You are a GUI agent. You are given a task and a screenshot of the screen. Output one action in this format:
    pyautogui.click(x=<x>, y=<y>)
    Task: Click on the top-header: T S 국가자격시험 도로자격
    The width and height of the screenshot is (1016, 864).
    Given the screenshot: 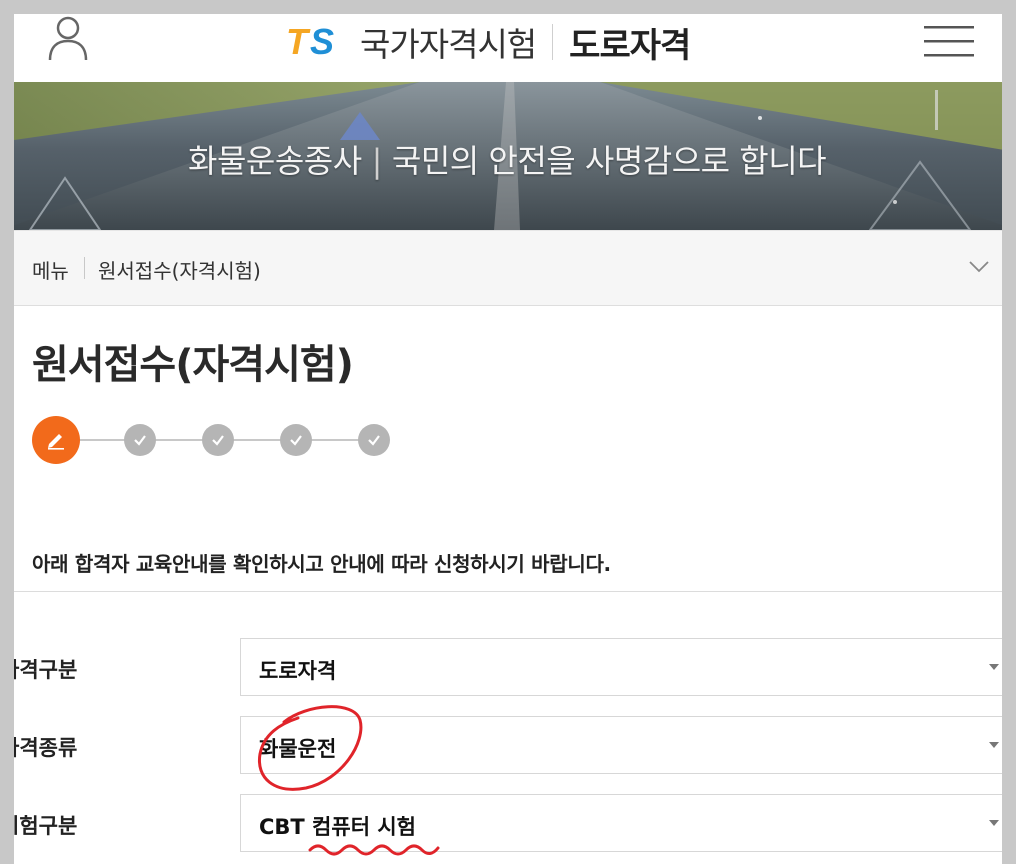 What is the action you would take?
    pyautogui.click(x=508, y=48)
    